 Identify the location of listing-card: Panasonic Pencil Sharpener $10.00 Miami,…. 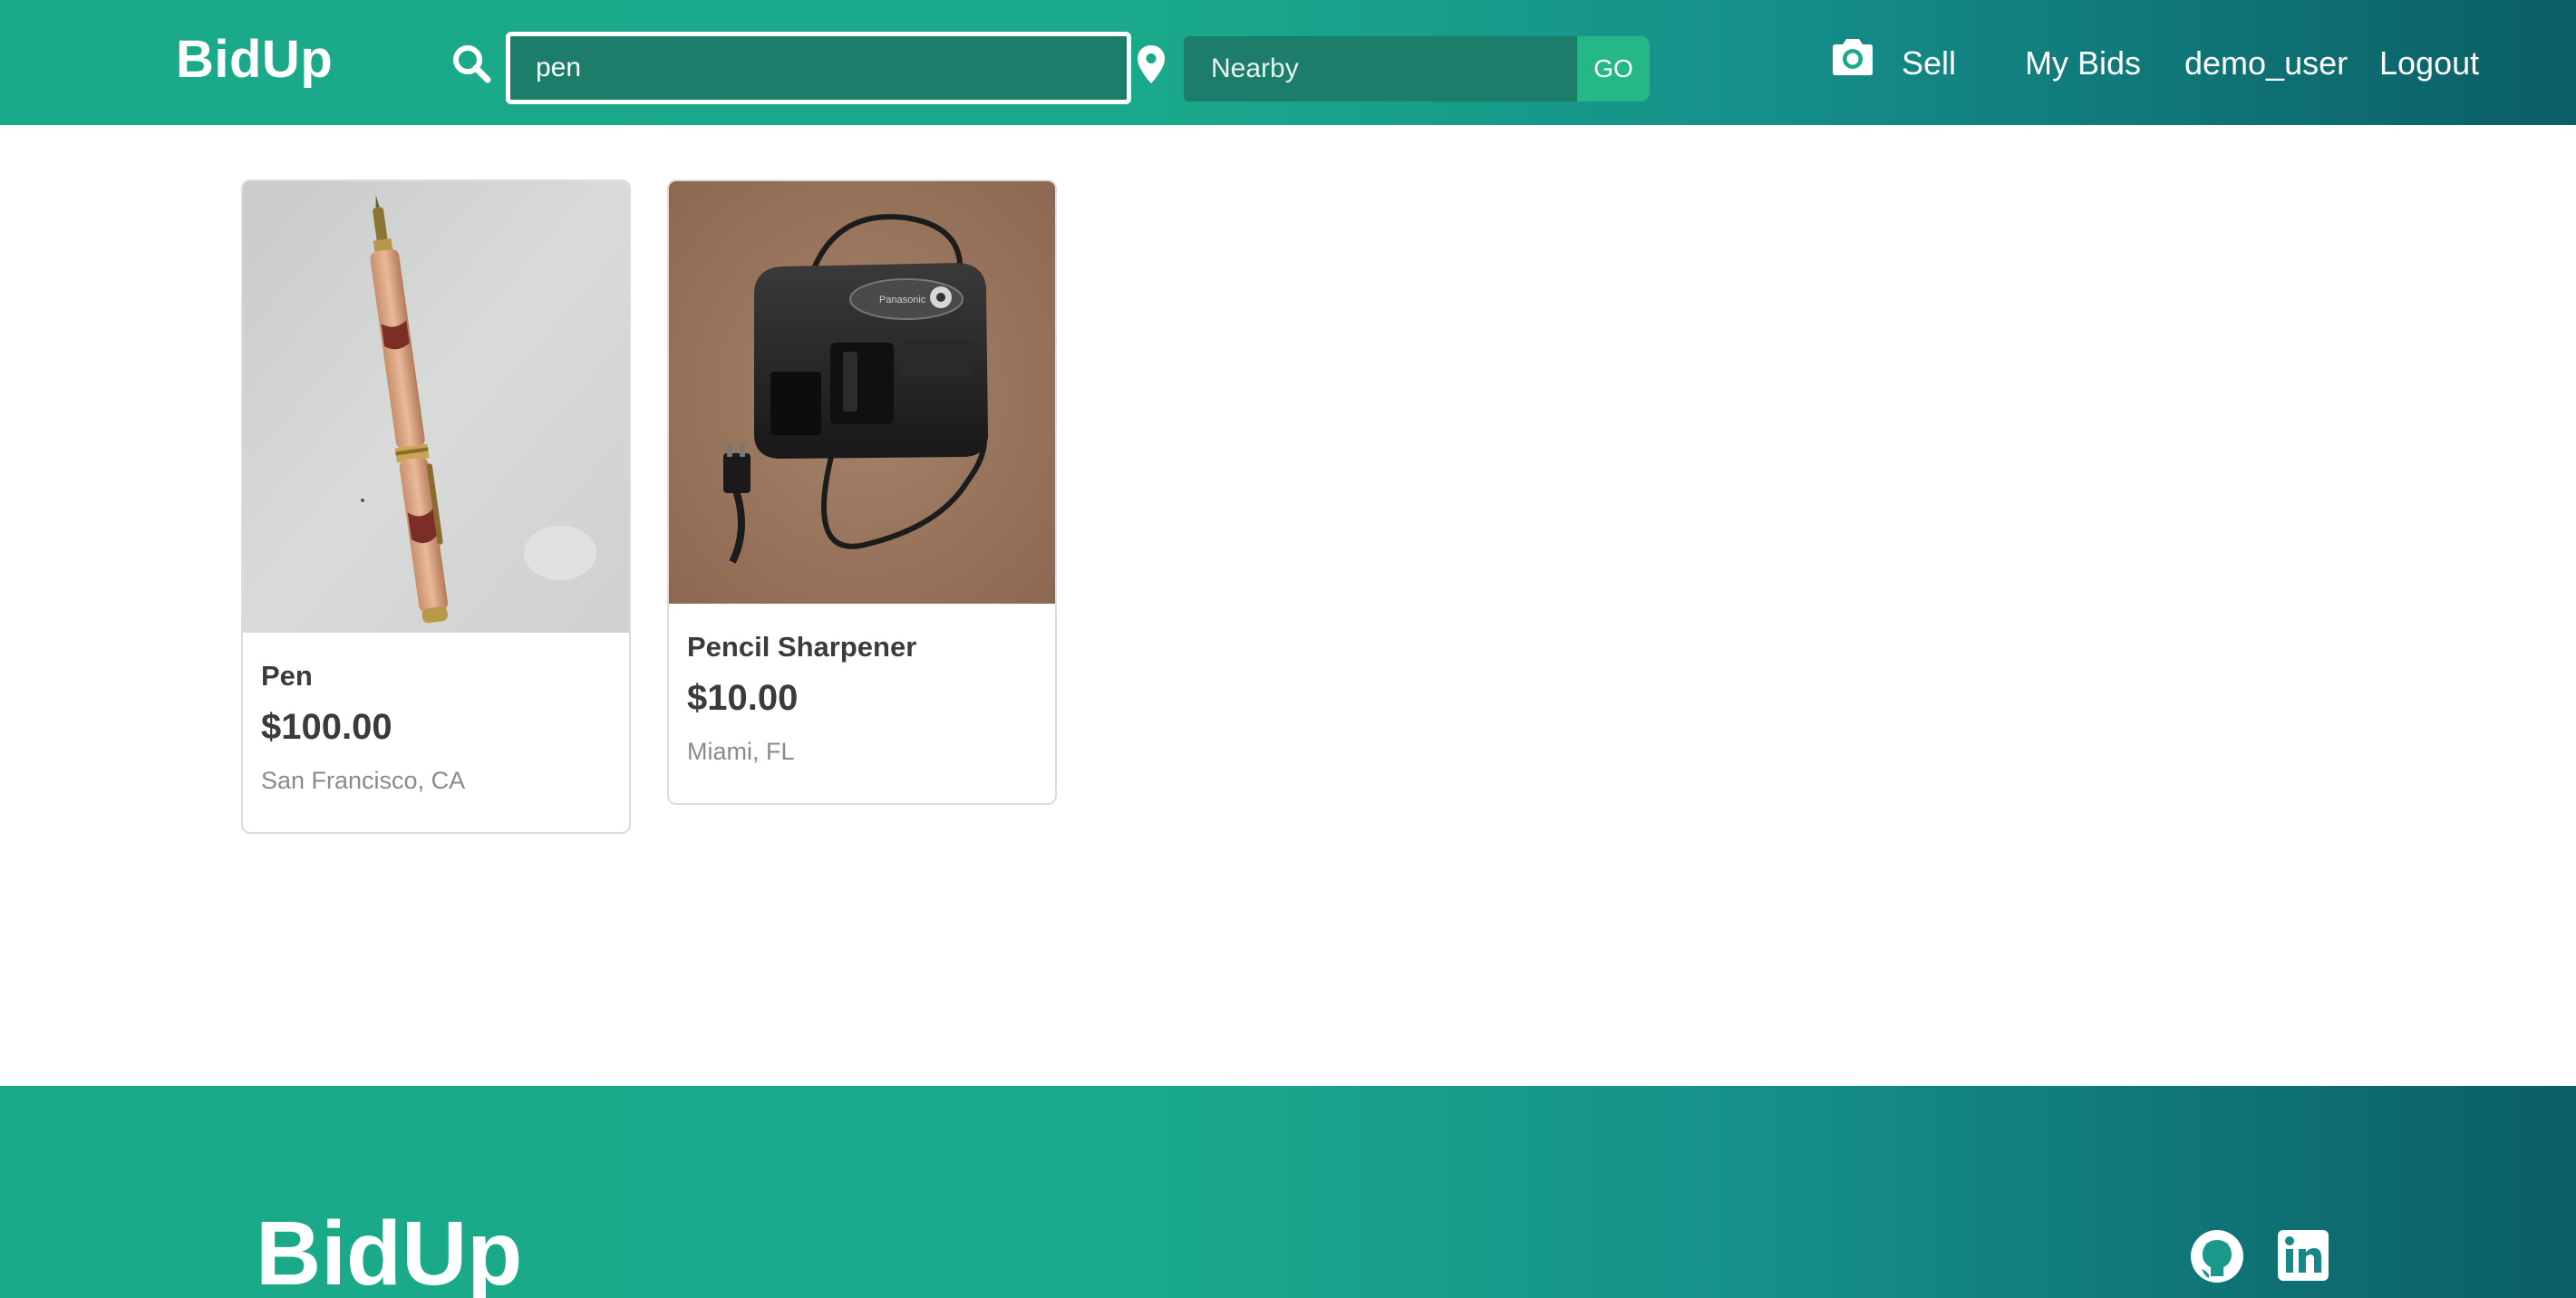
(862, 492).